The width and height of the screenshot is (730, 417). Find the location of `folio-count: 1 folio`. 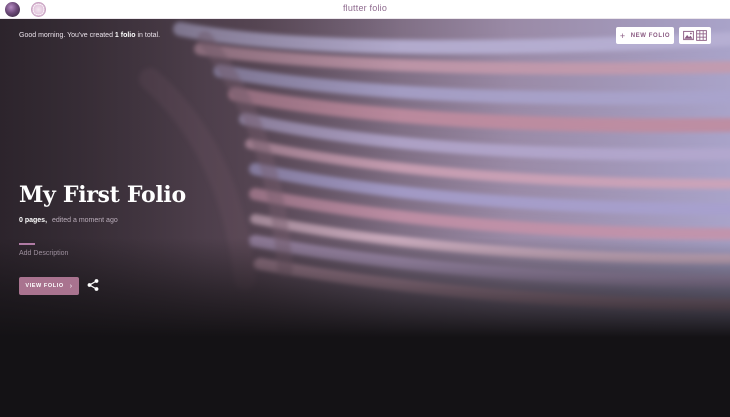

folio-count: 1 folio is located at coordinates (125, 35).